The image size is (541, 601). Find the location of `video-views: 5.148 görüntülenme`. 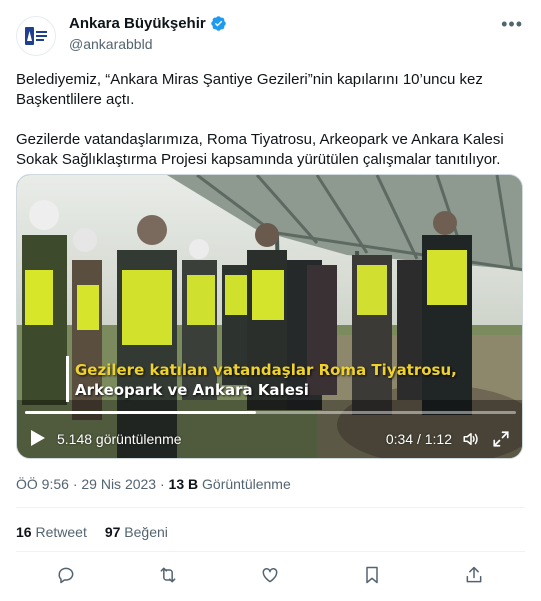

video-views: 5.148 görüntülenme is located at coordinates (119, 439).